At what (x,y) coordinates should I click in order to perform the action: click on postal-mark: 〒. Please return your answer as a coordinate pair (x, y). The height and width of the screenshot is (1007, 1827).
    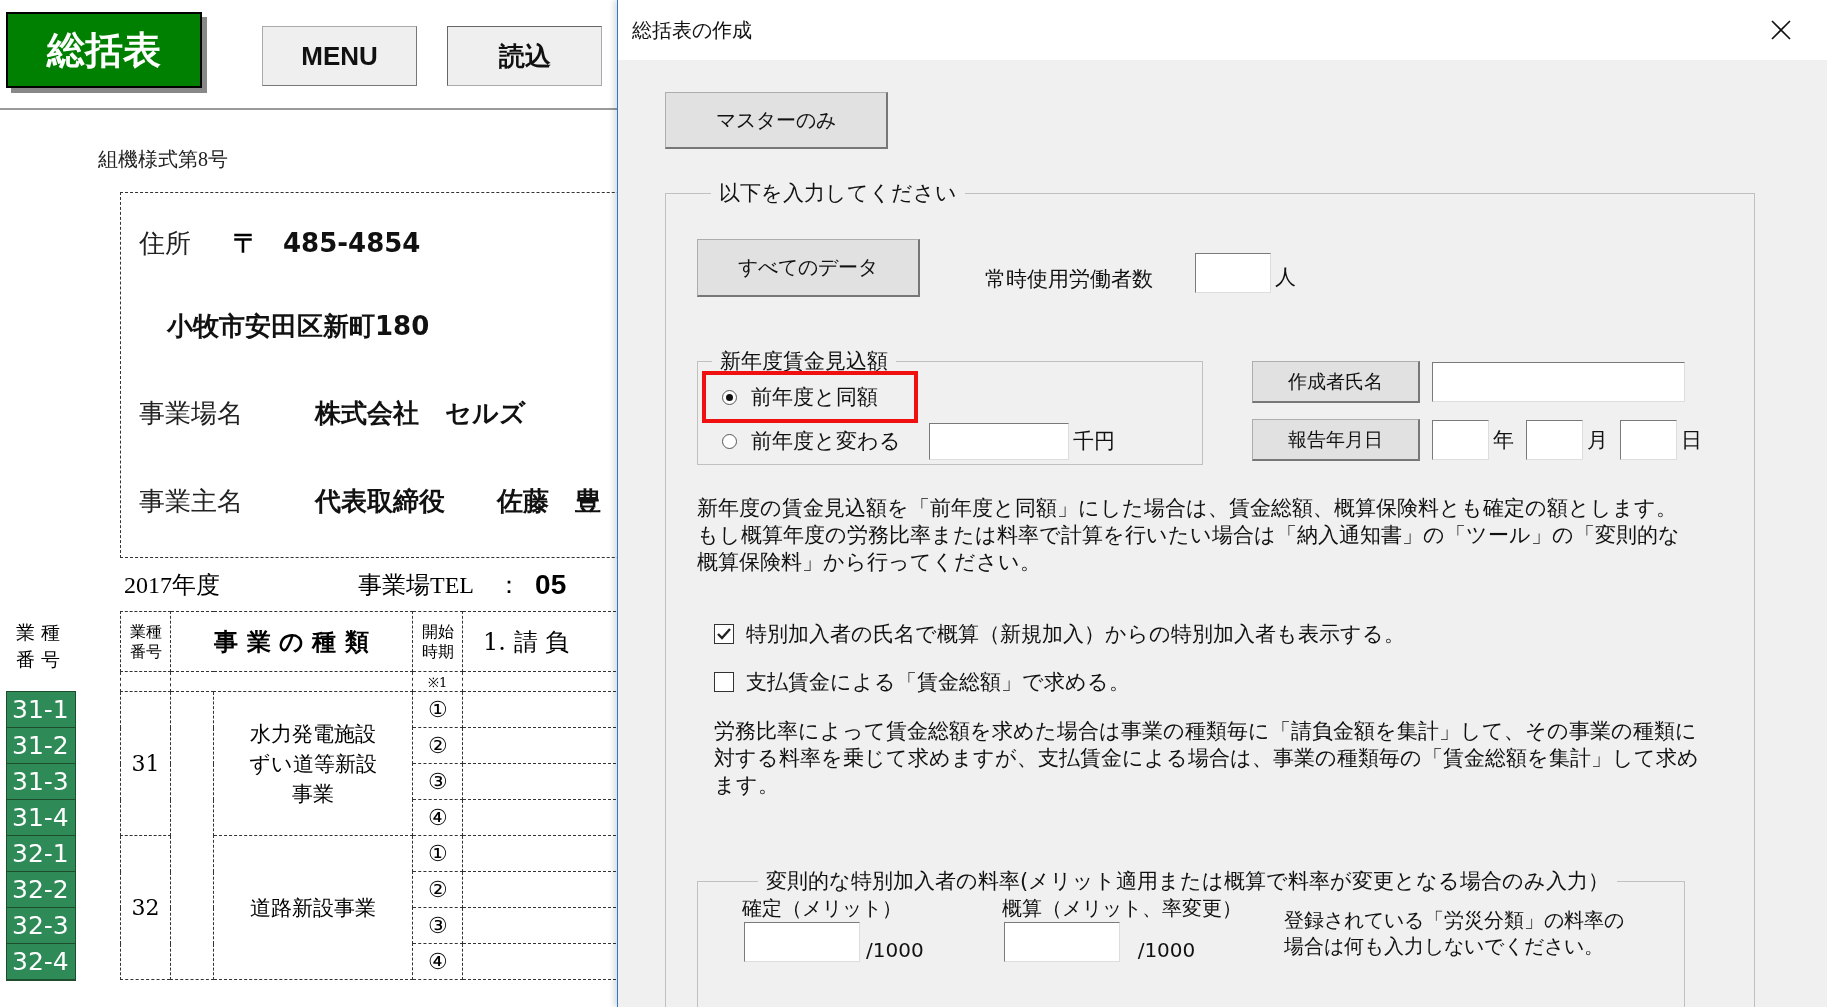
    Looking at the image, I should click on (246, 243).